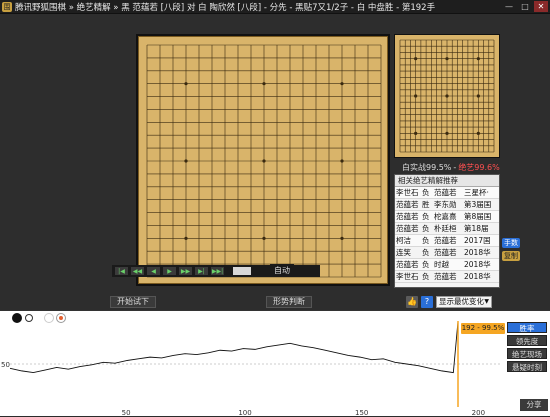 Image resolution: width=550 pixels, height=417 pixels. I want to click on graph-mode-winrate: 胜率, so click(527, 327).